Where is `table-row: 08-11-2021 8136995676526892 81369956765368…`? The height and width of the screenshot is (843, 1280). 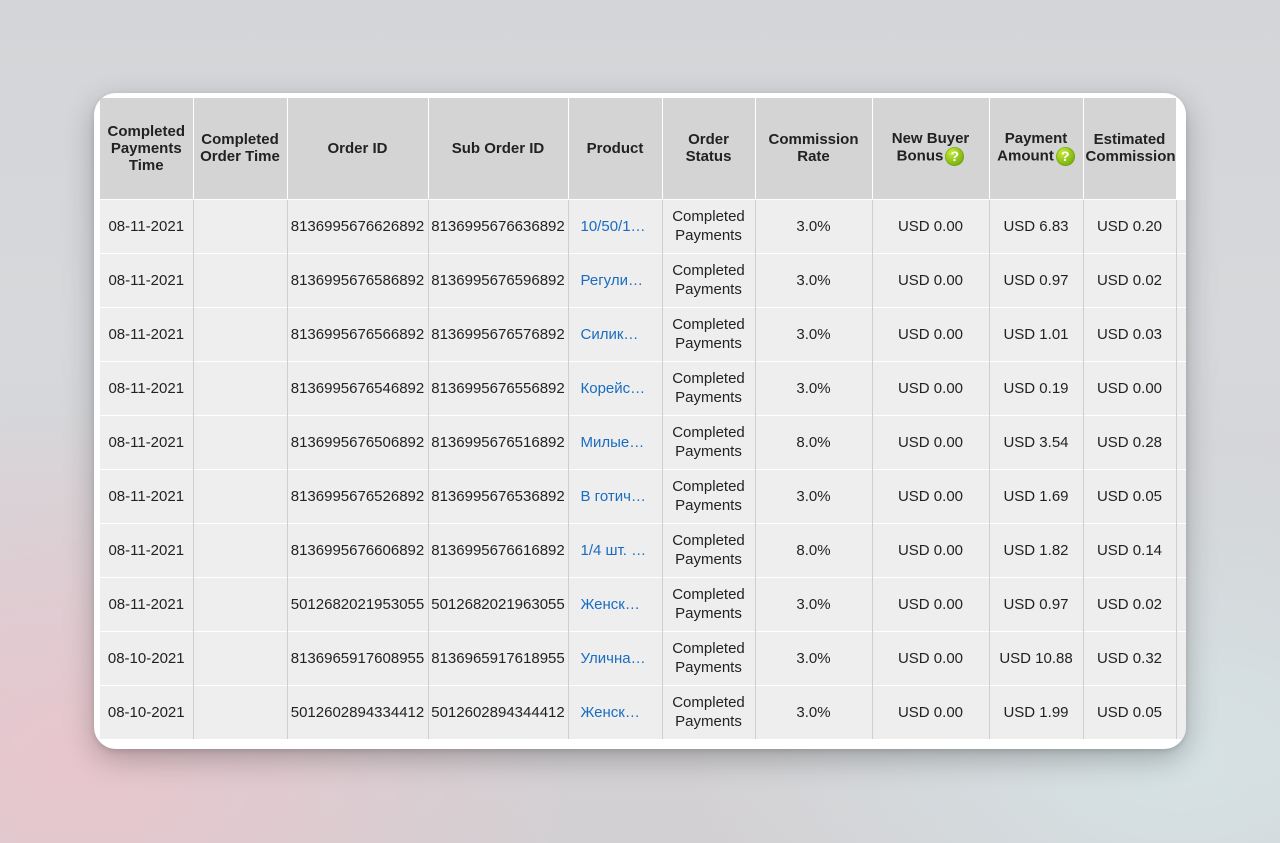 table-row: 08-11-2021 8136995676526892 81369956765368… is located at coordinates (643, 495).